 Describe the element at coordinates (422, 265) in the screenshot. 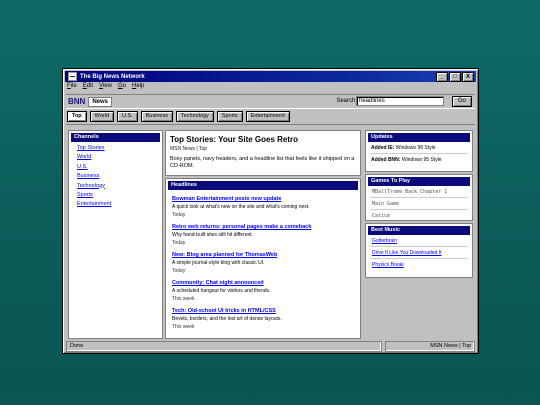

I see `music-link: Physics Break` at that location.